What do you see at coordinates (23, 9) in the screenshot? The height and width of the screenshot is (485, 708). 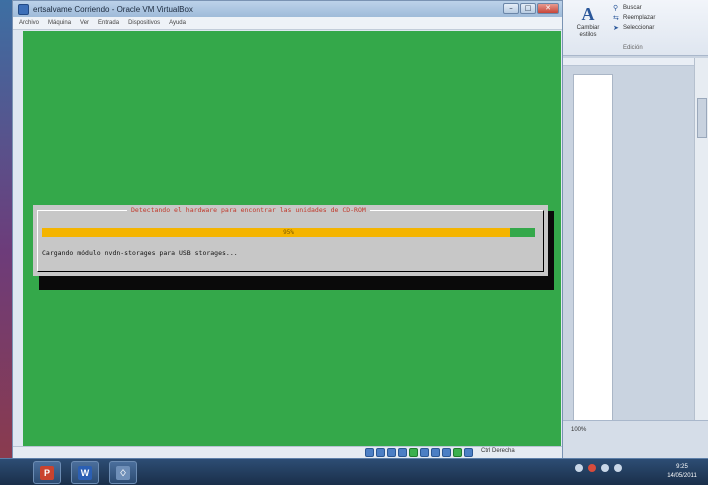 I see `virtualbox-icon` at bounding box center [23, 9].